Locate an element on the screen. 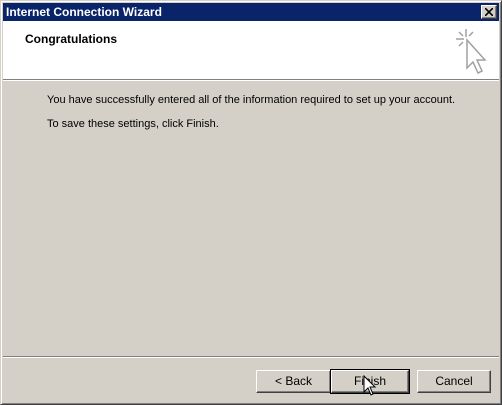 The height and width of the screenshot is (405, 502). close-button is located at coordinates (489, 12).